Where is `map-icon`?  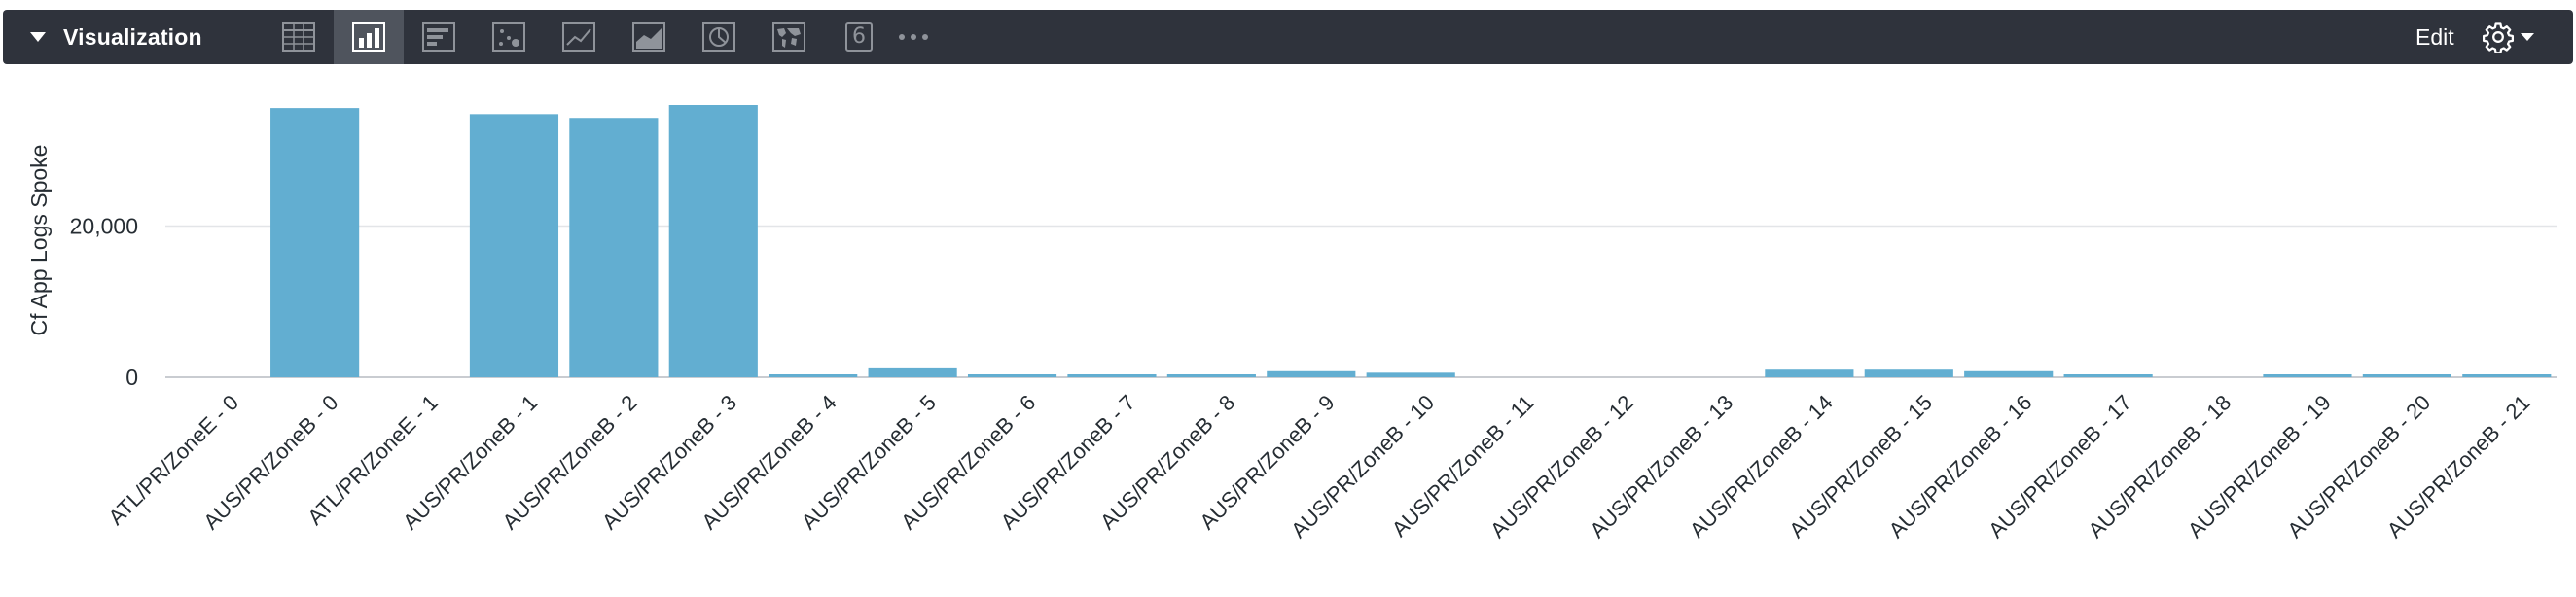 map-icon is located at coordinates (788, 37).